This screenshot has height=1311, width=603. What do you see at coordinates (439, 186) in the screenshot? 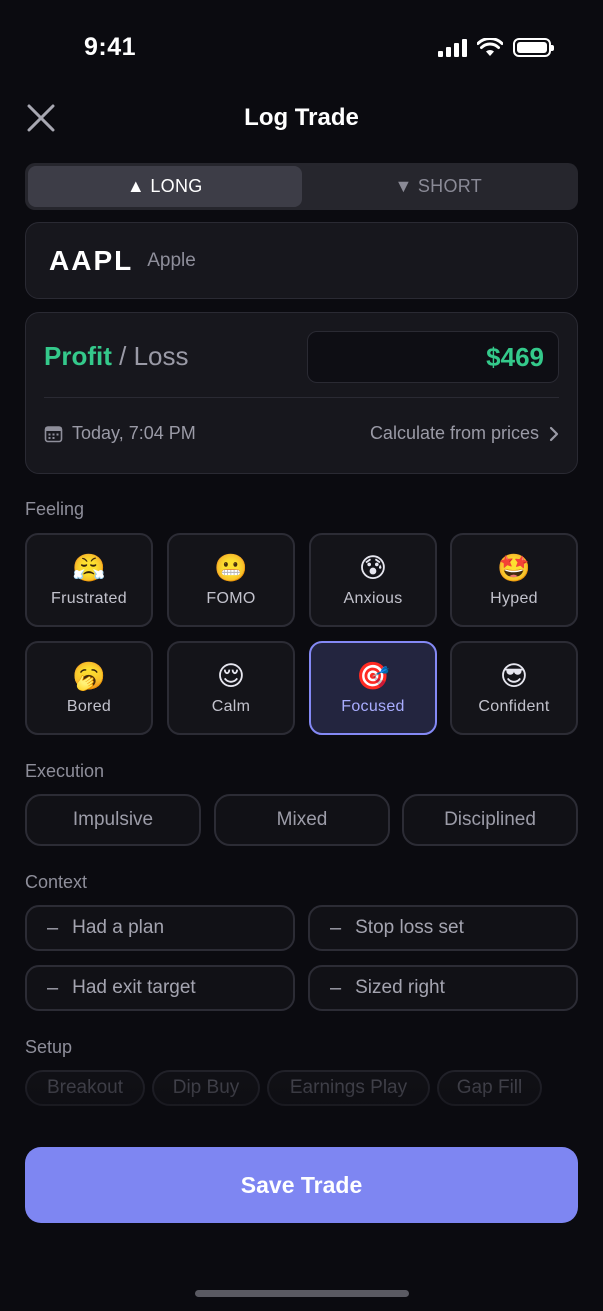
I see `short-option: ▼ SHORT` at bounding box center [439, 186].